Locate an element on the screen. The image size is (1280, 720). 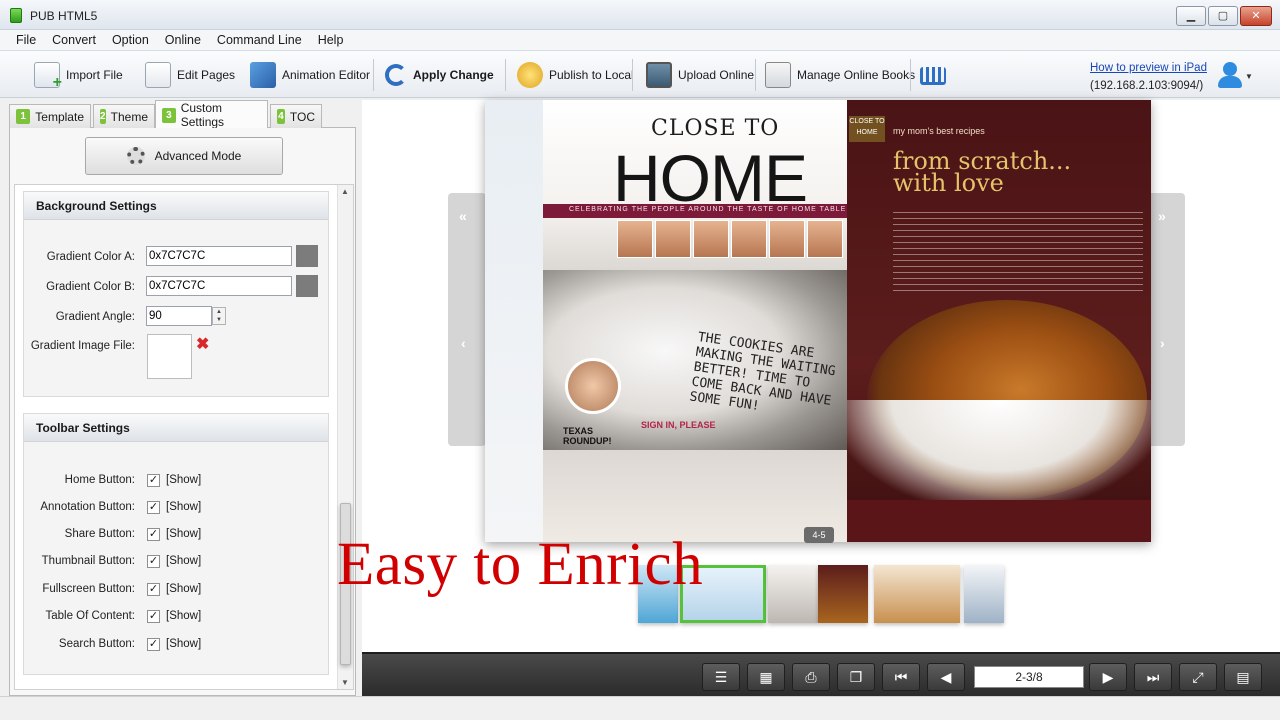
preview-ipad-link: How to preview in iPad is located at coordinates (1148, 68).